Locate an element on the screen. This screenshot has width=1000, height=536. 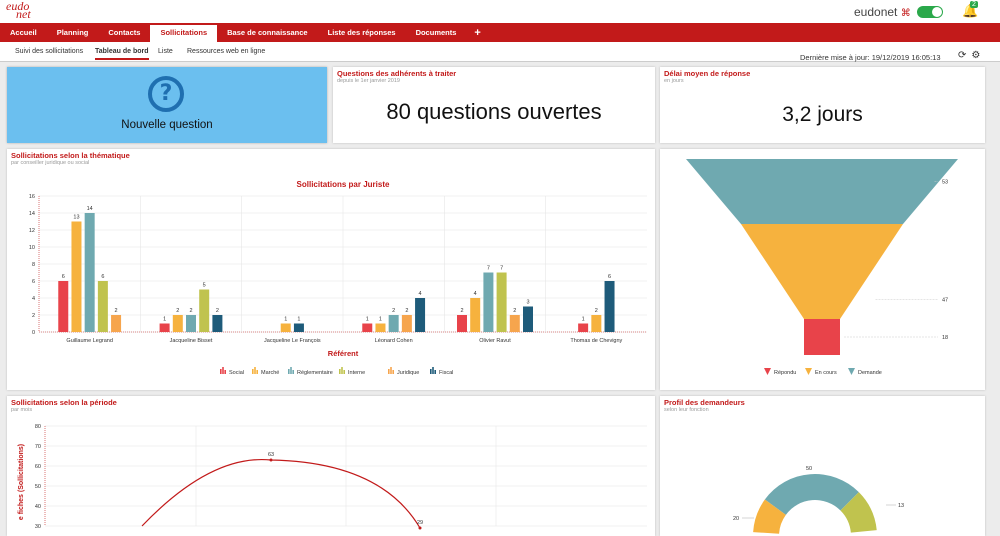
bar-value-label: 13 is located at coordinates (76, 218).